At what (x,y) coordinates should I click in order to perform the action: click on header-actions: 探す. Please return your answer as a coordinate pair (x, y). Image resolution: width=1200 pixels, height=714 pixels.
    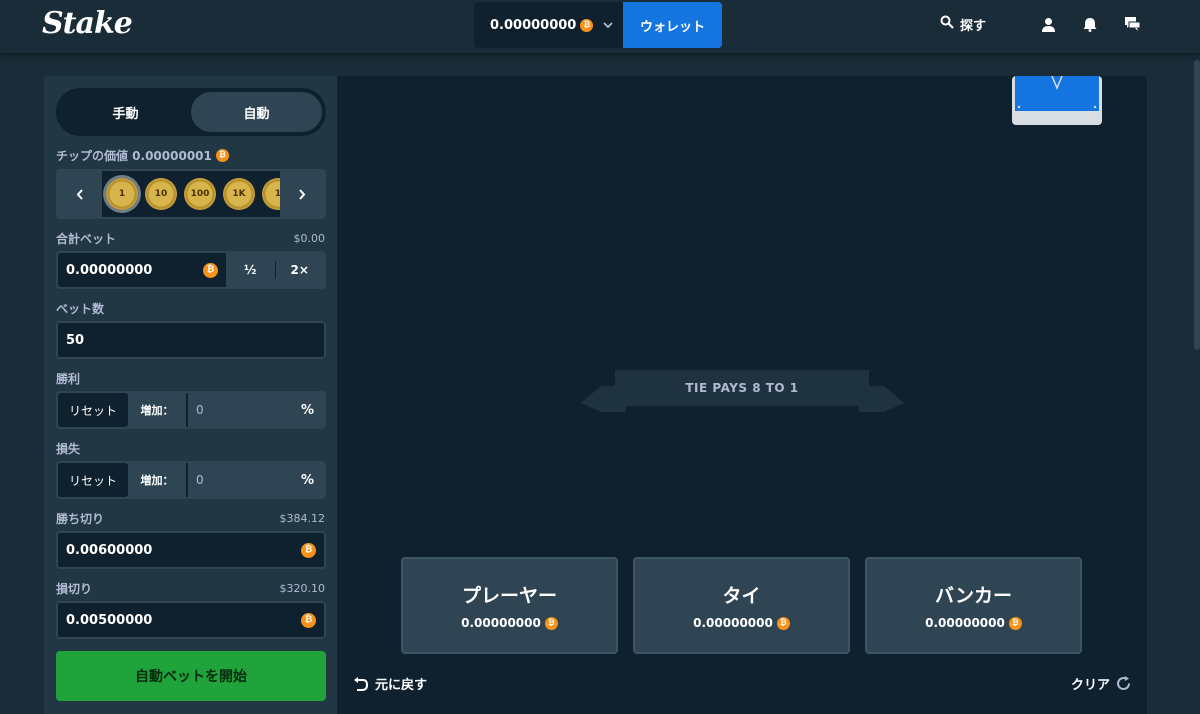
    Looking at the image, I should click on (1041, 24).